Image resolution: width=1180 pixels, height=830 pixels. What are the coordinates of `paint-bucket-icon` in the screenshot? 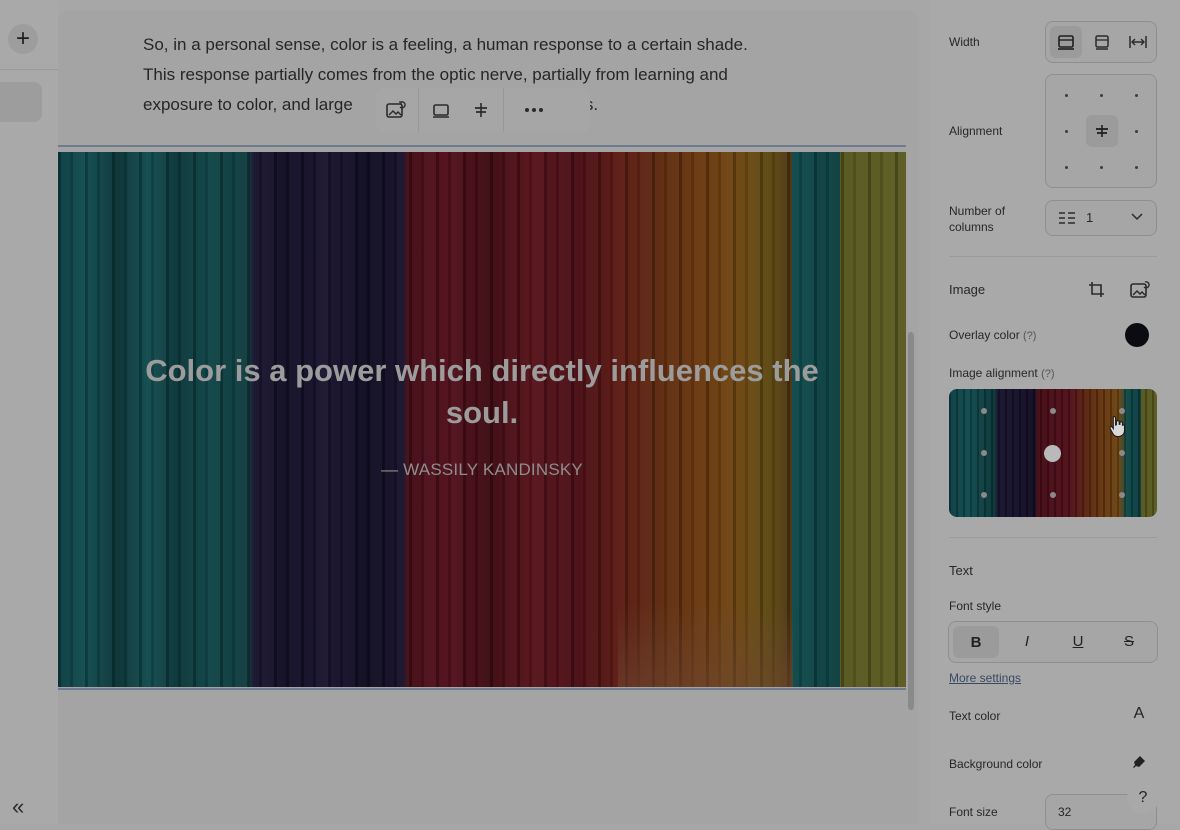 It's located at (1139, 762).